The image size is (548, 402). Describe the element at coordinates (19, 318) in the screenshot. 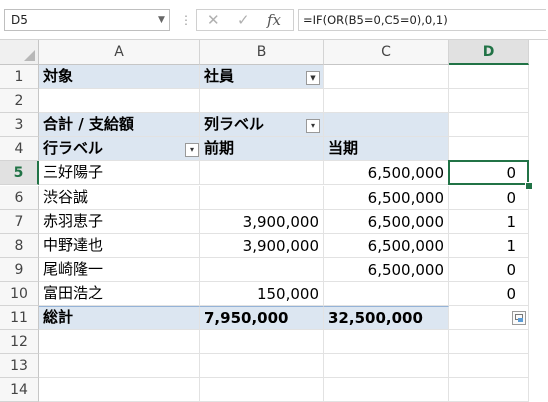

I see `row-header-11: 11` at that location.